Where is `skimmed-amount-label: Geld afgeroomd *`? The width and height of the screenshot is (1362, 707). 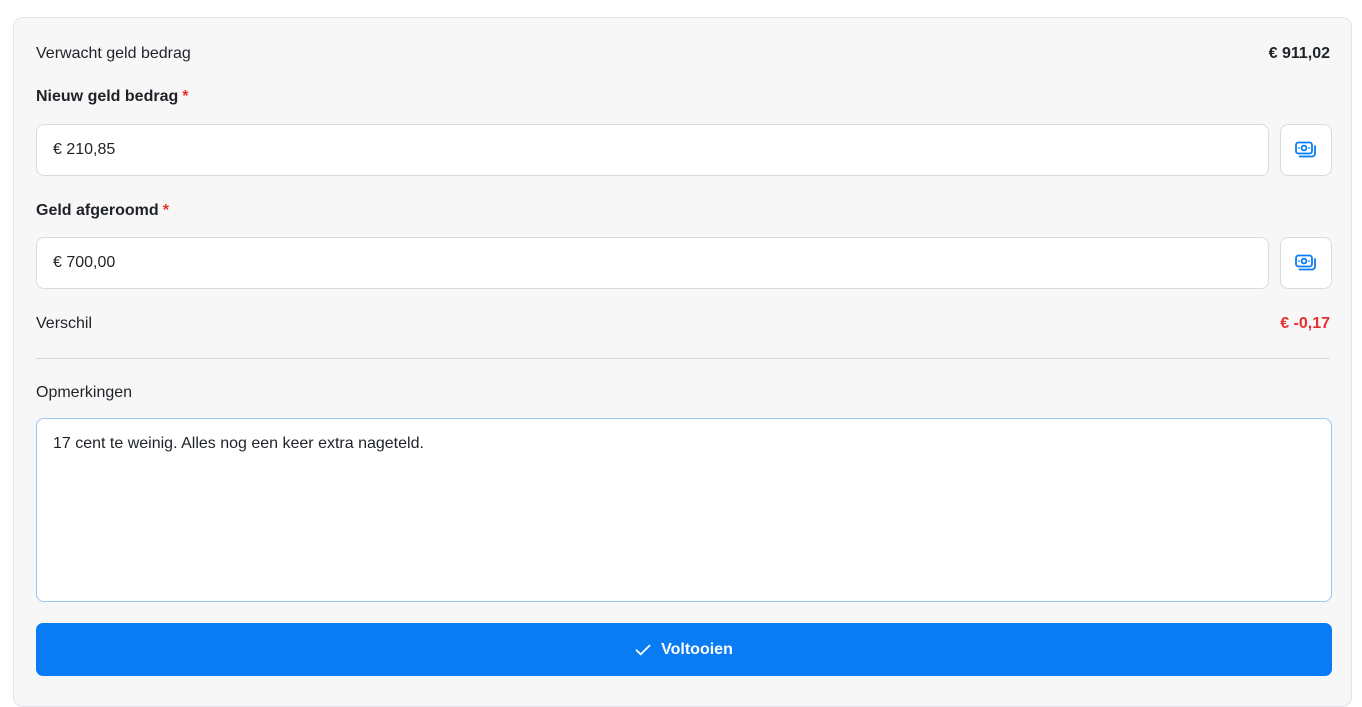 skimmed-amount-label: Geld afgeroomd * is located at coordinates (102, 211).